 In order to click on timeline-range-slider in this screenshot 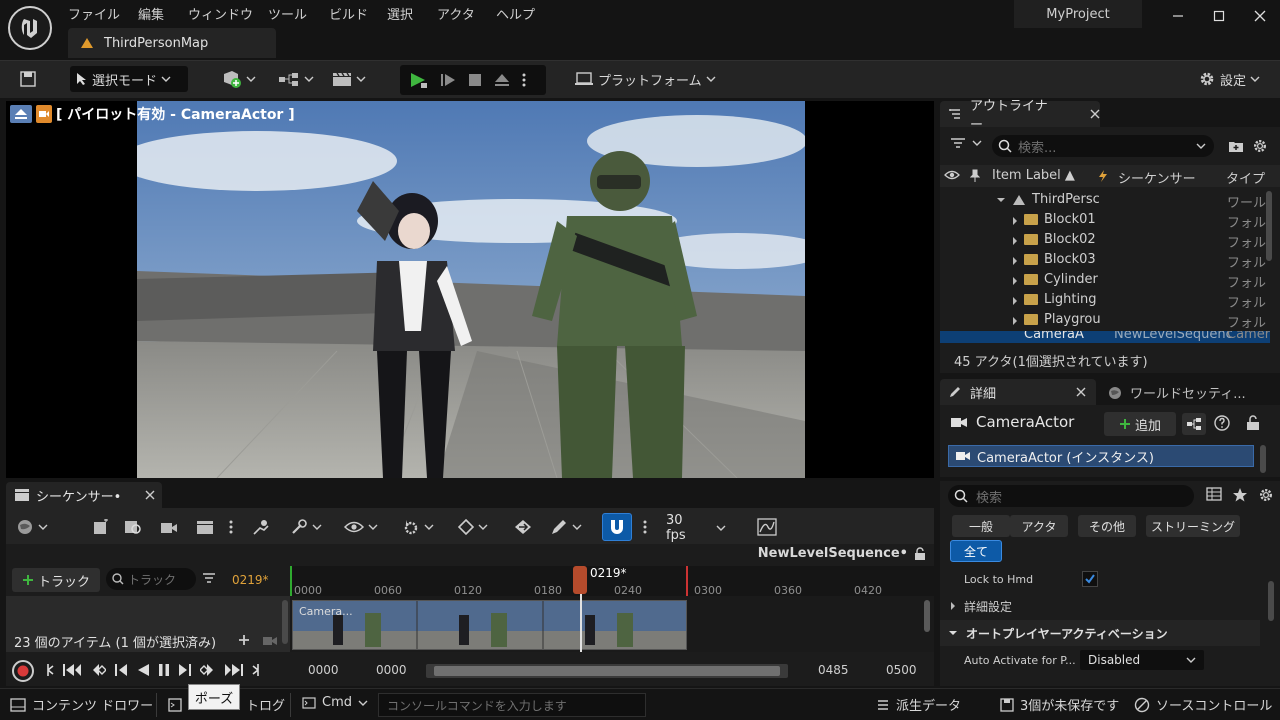, I will do `click(607, 671)`.